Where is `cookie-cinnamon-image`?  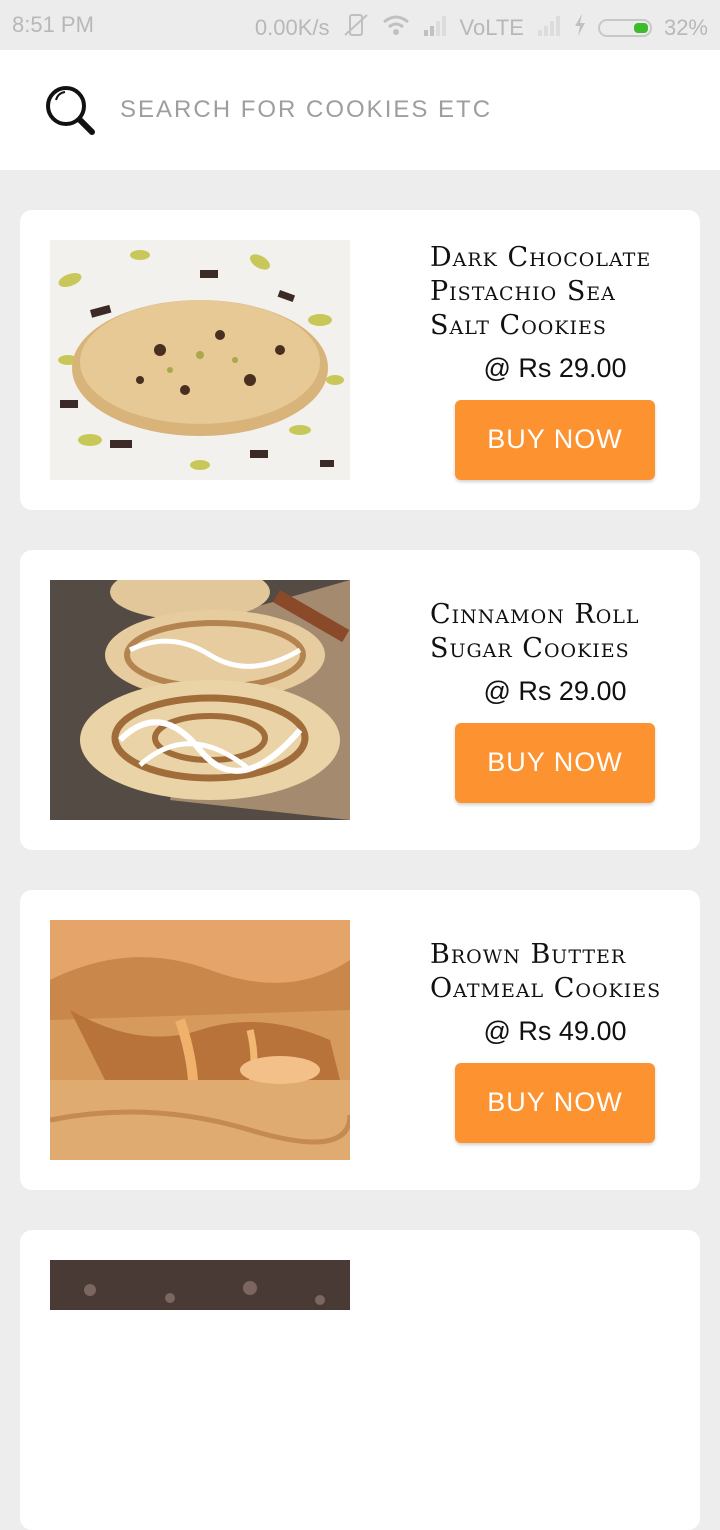
cookie-cinnamon-image is located at coordinates (200, 700).